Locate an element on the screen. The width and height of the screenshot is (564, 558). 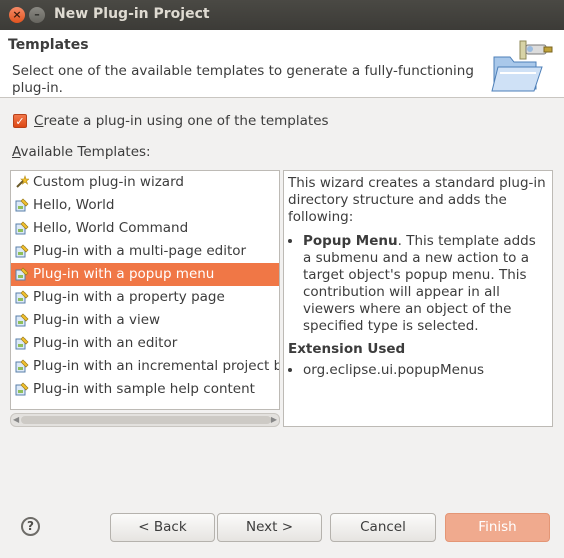
list-item: Plug-in with an editor is located at coordinates (145, 343).